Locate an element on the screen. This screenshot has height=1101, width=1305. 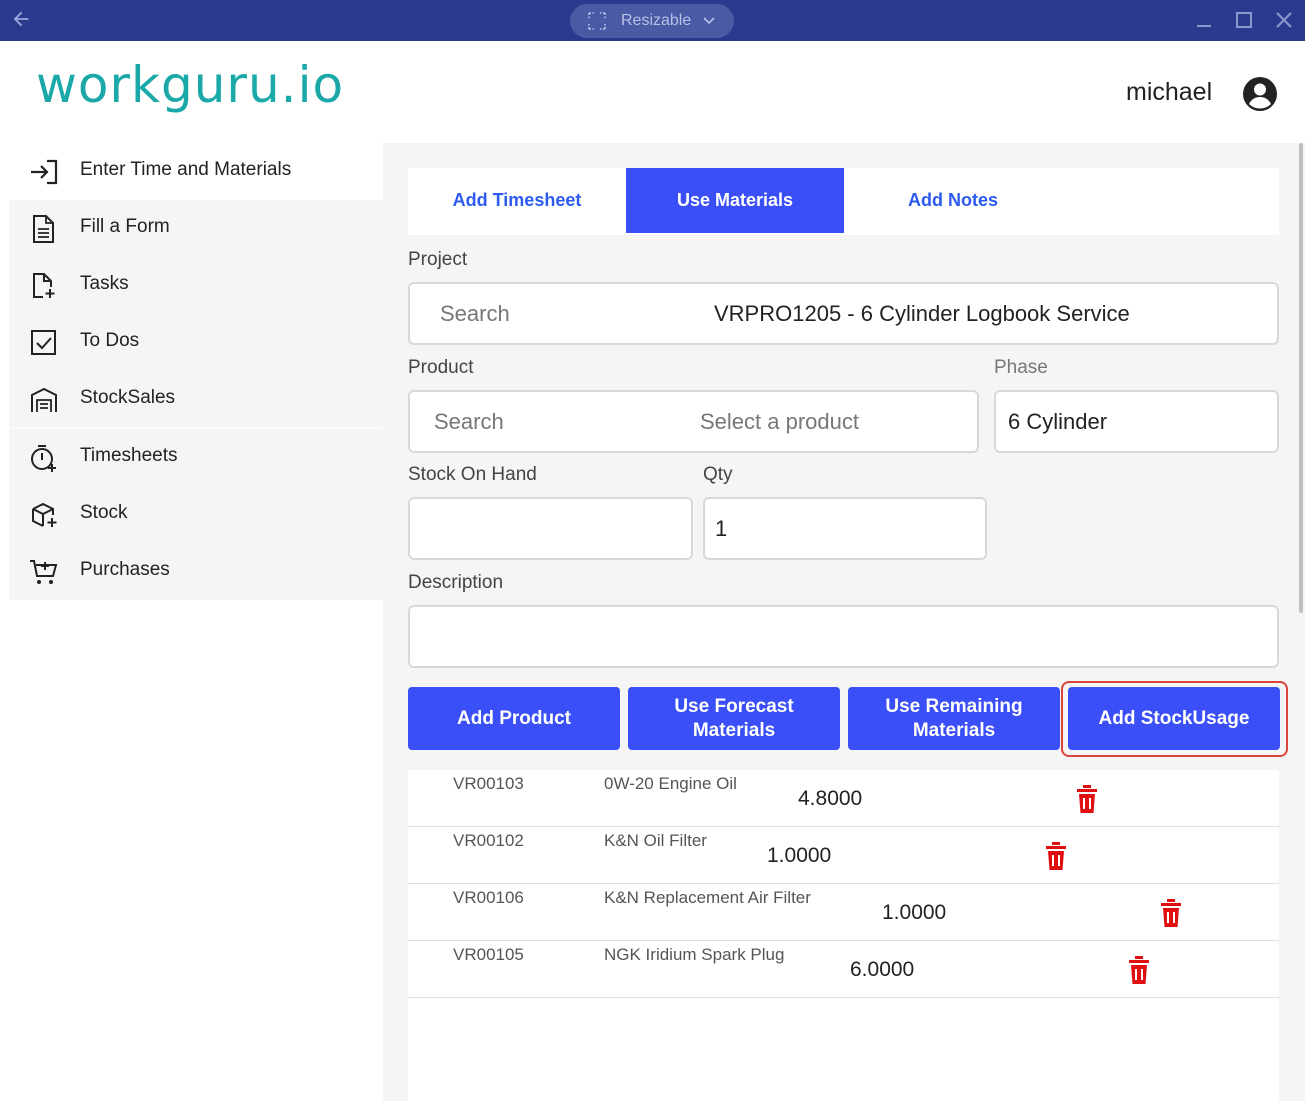
product-select-placeholder: Select a product is located at coordinates (779, 421).